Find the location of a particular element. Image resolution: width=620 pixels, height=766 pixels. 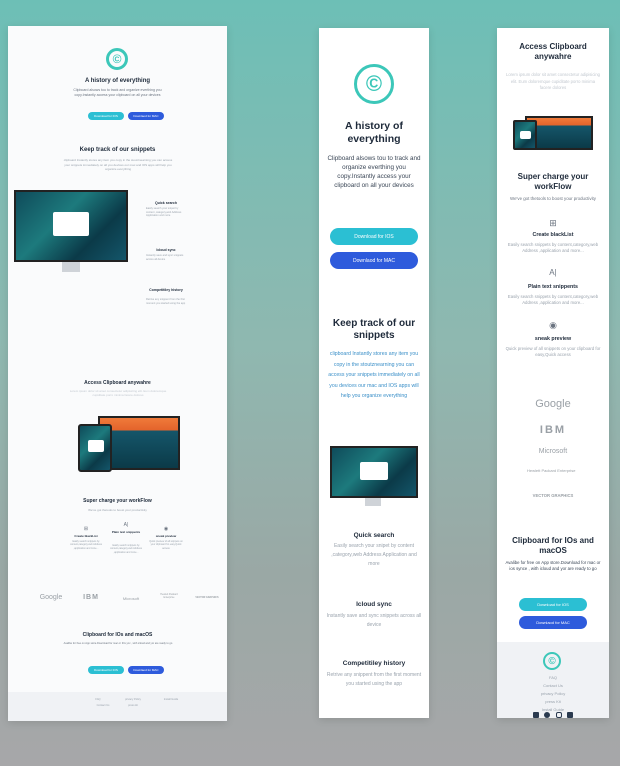

footer-link-press: press Kit is located at coordinates (553, 701).